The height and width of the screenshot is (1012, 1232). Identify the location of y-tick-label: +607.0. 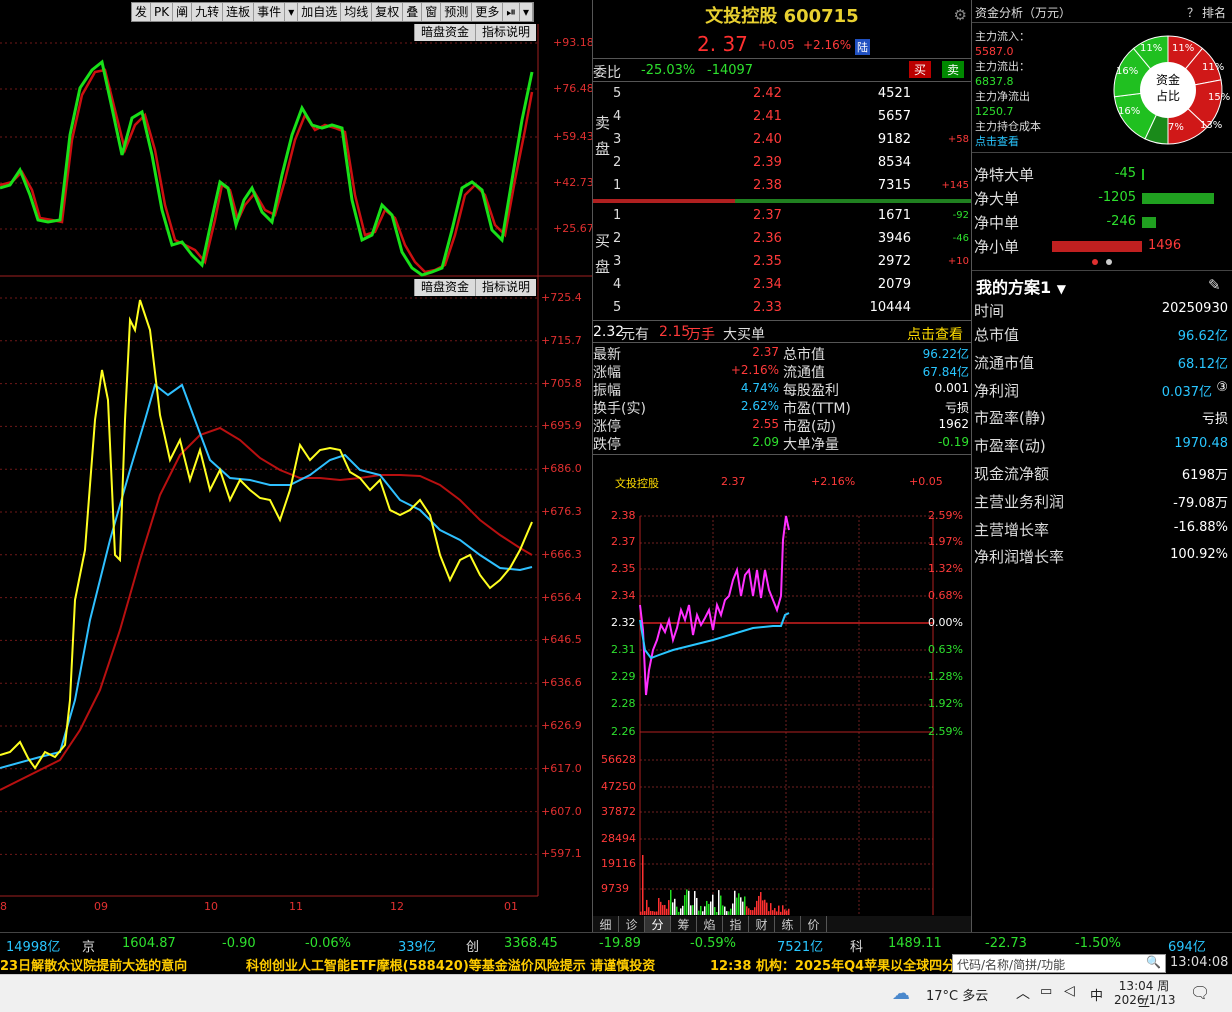
(561, 811).